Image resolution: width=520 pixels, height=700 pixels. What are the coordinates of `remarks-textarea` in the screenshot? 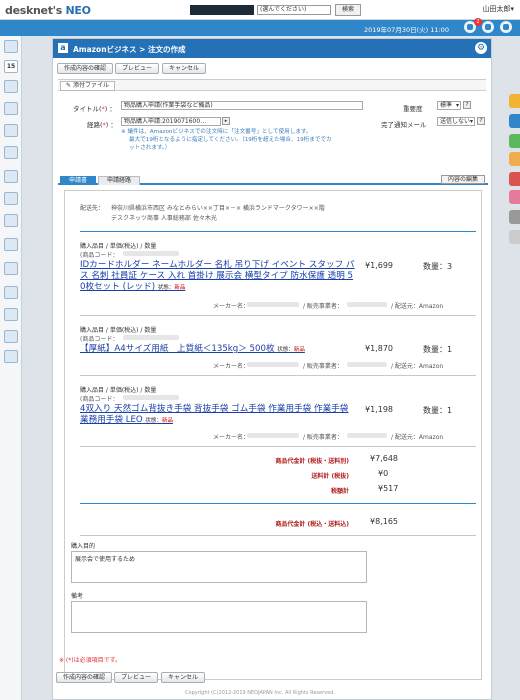 It's located at (219, 617).